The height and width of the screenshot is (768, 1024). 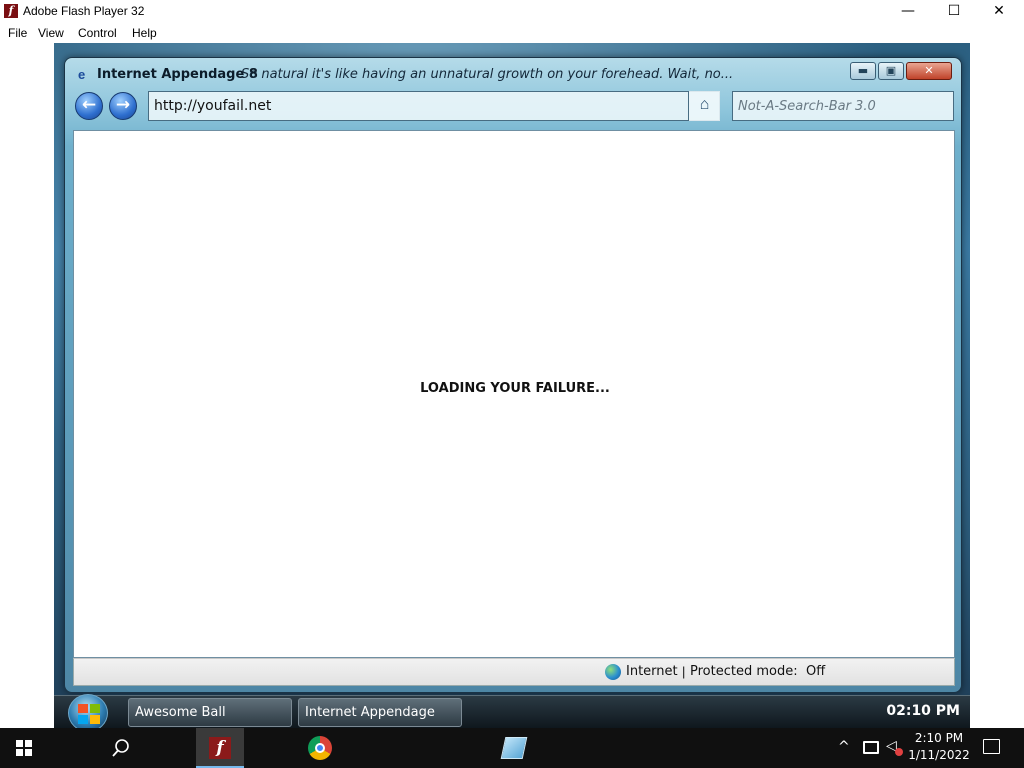 What do you see at coordinates (17, 33) in the screenshot?
I see `menu-file: File` at bounding box center [17, 33].